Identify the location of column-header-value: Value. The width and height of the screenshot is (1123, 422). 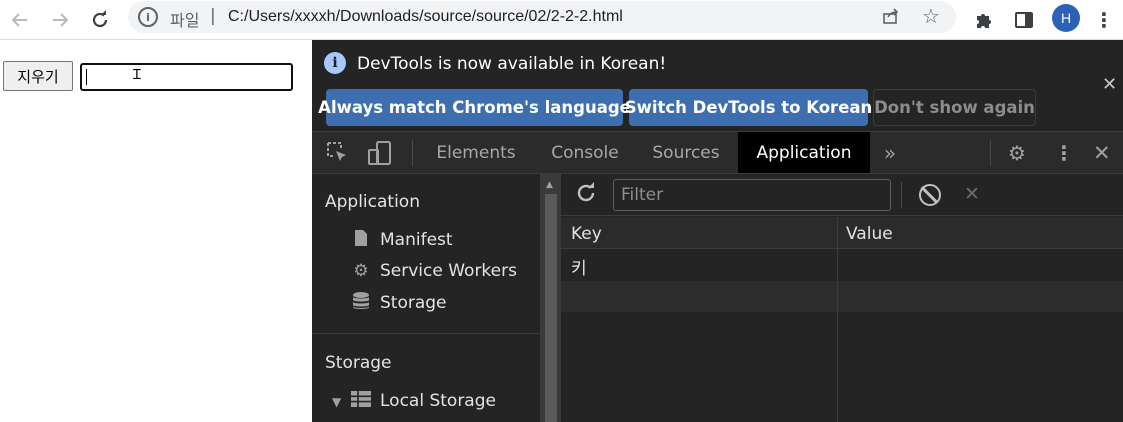
(869, 234).